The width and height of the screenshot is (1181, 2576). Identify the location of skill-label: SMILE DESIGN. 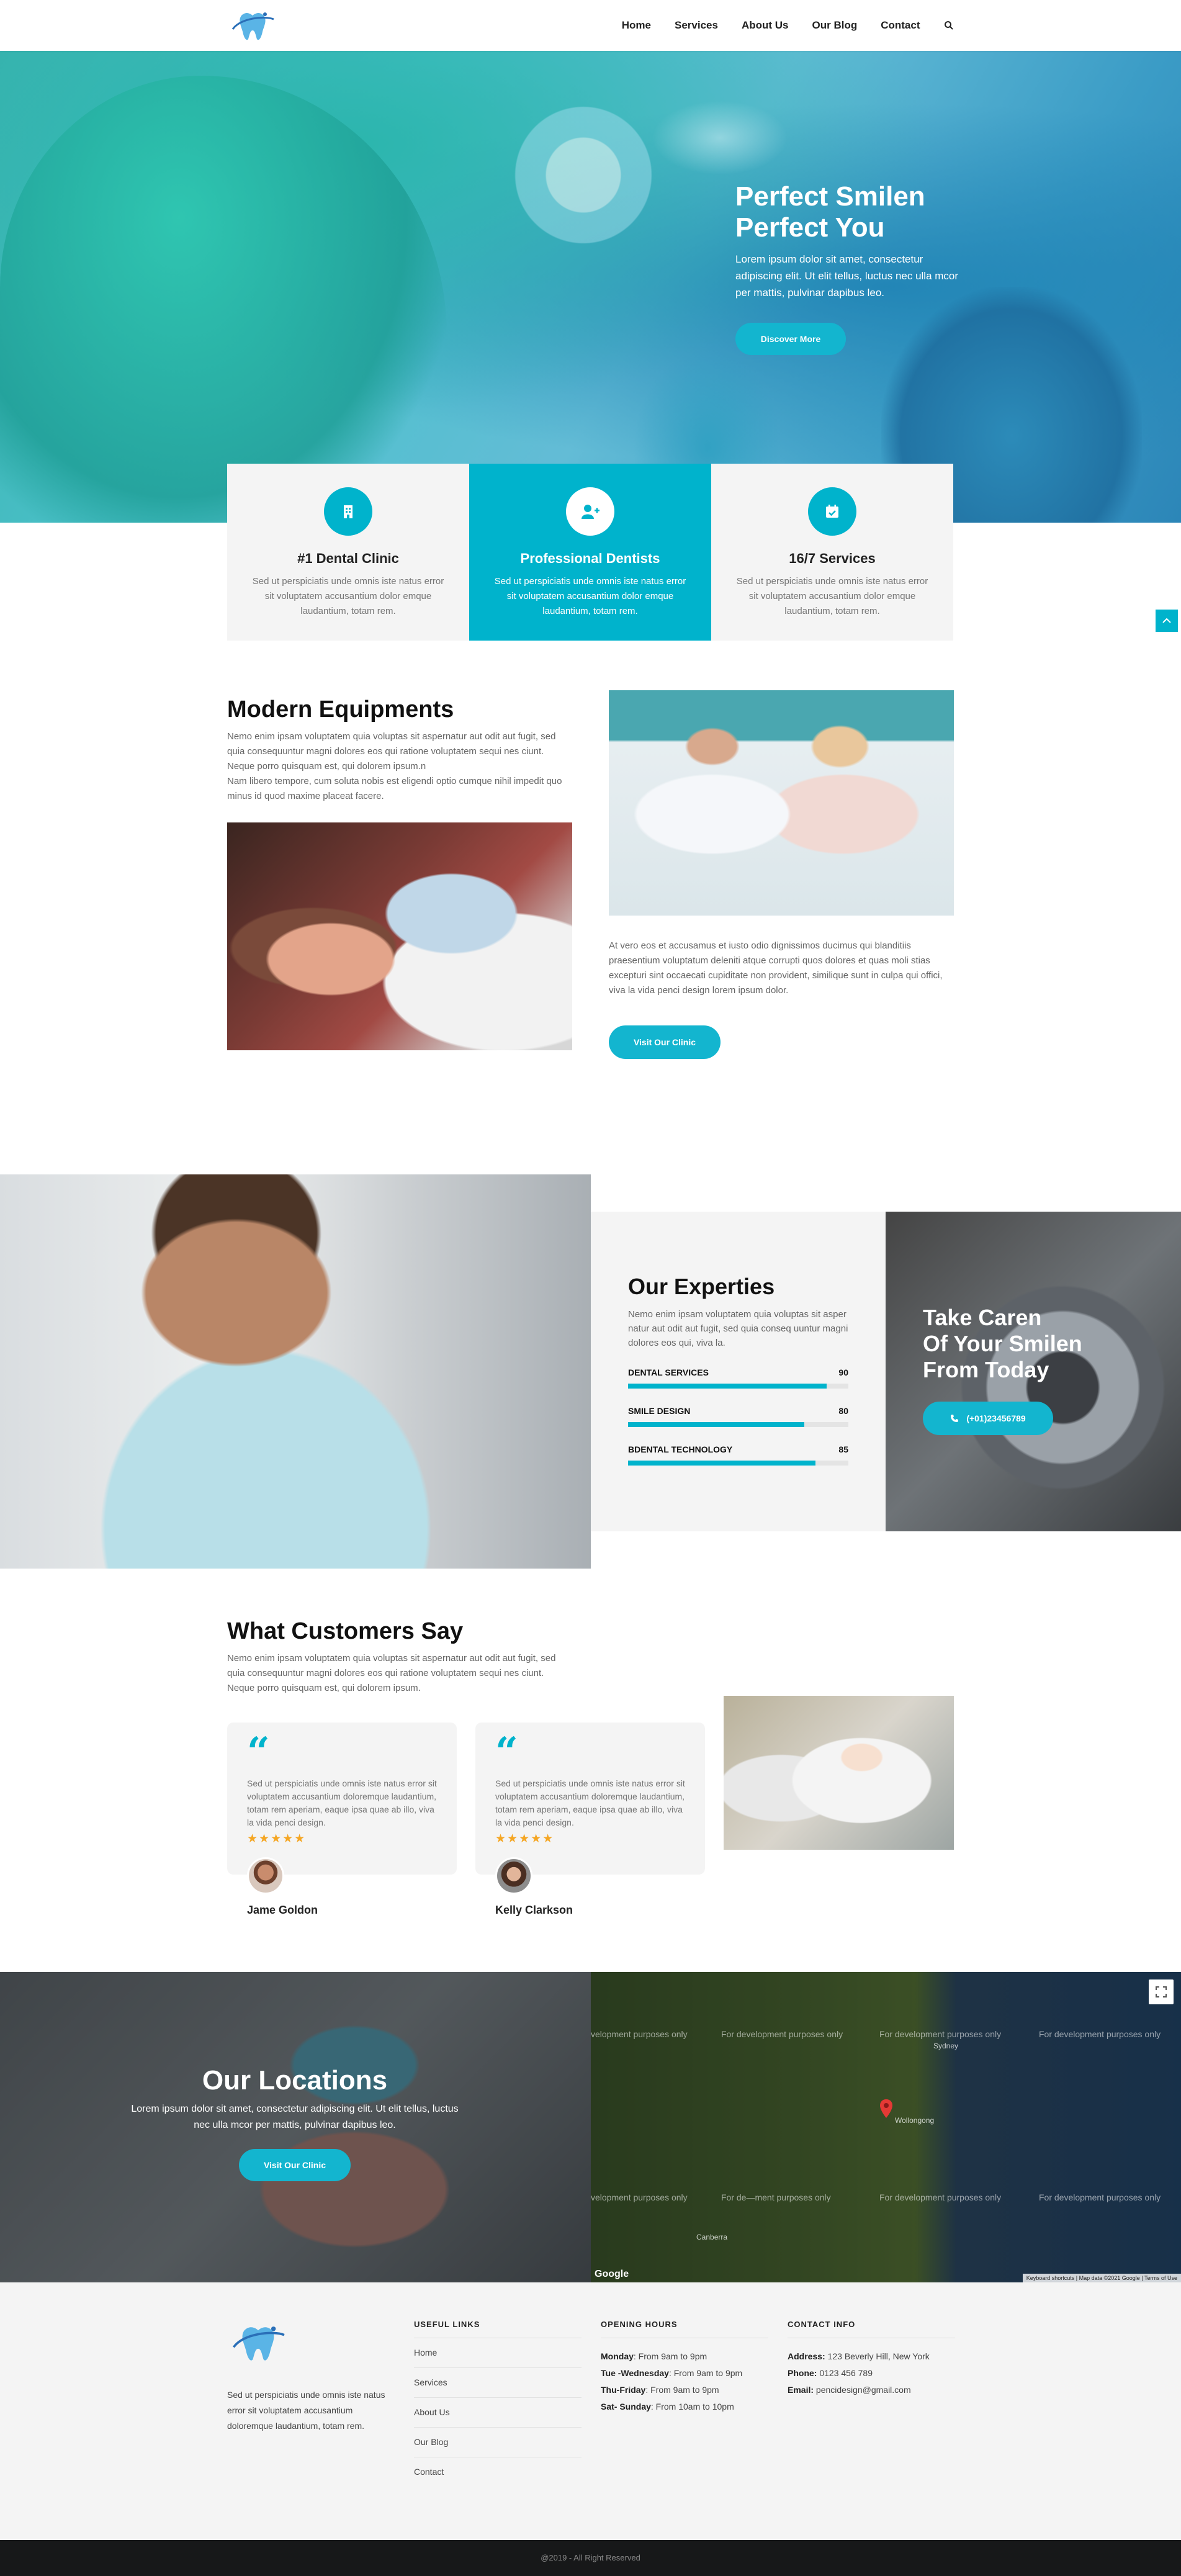
(659, 1411).